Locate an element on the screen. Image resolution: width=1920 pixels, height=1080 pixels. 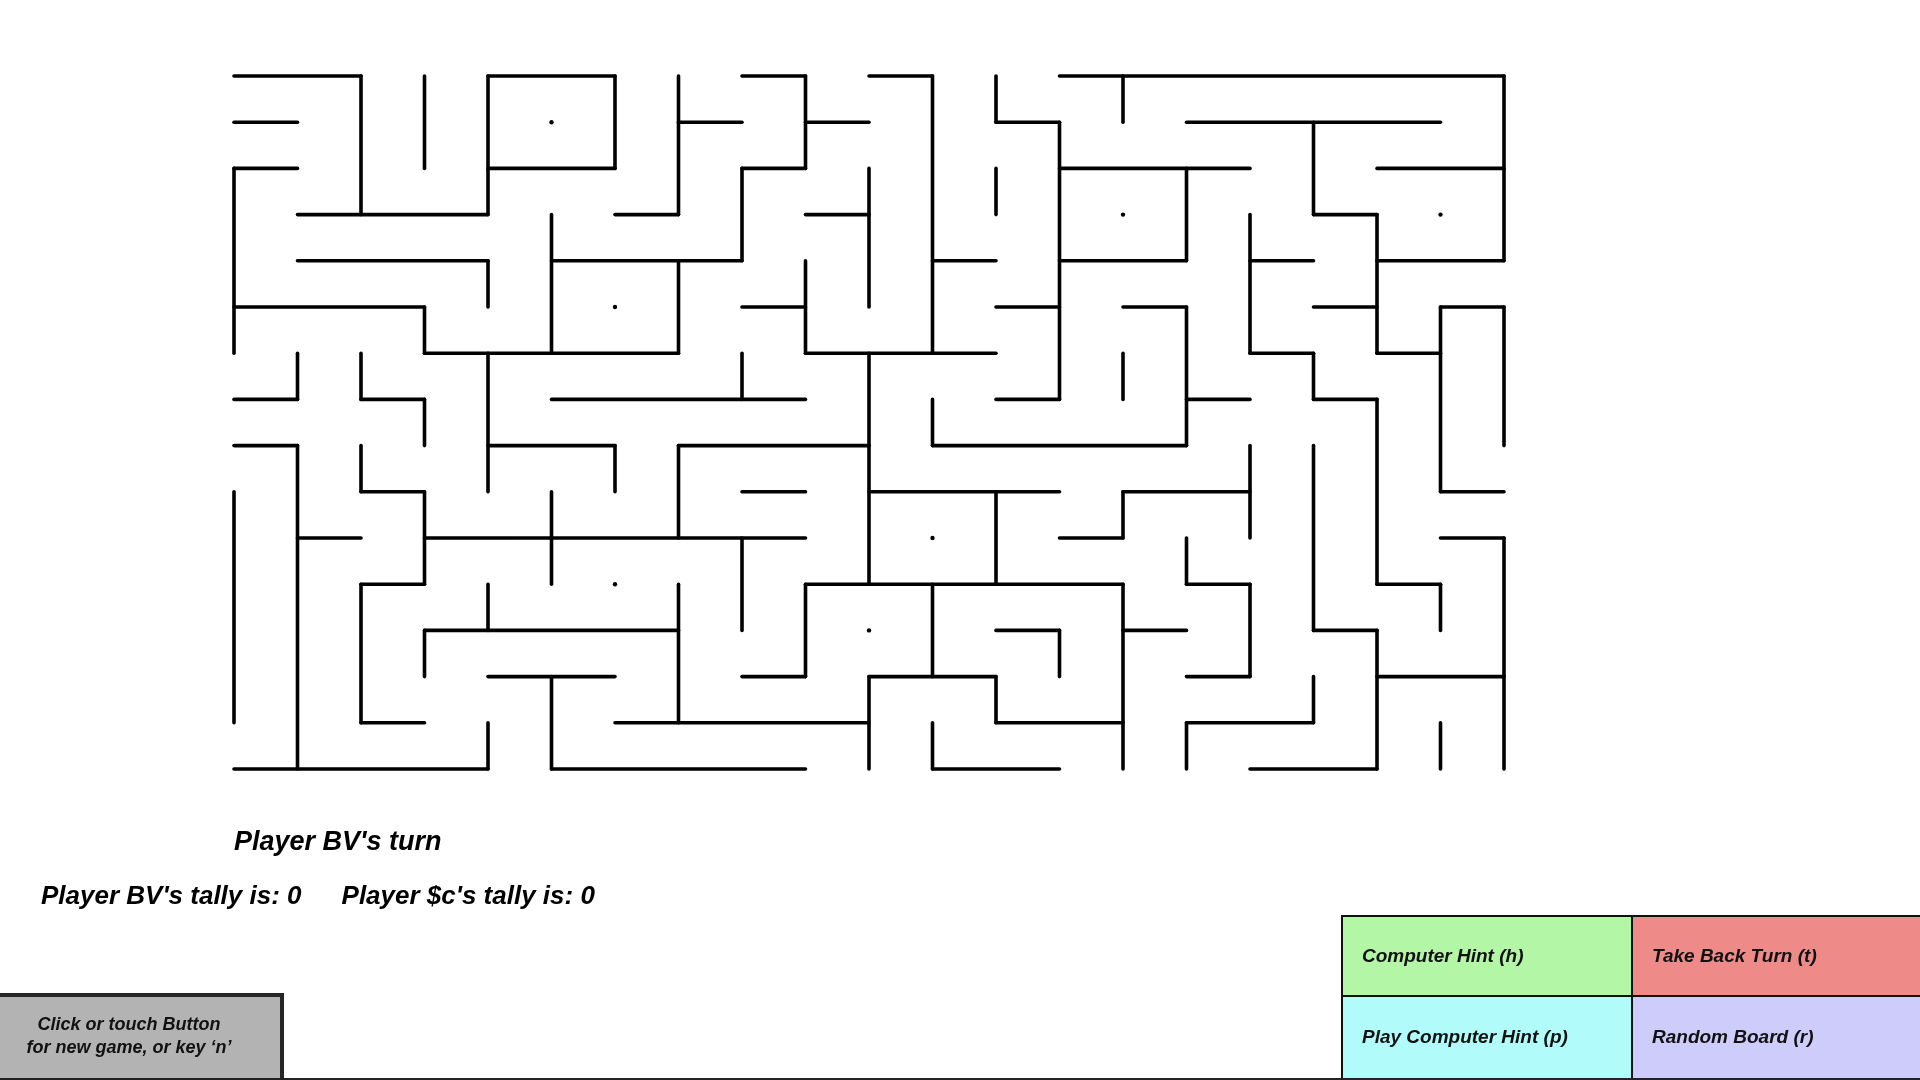
action-button: Take Back Turn (t) is located at coordinates (1776, 957).